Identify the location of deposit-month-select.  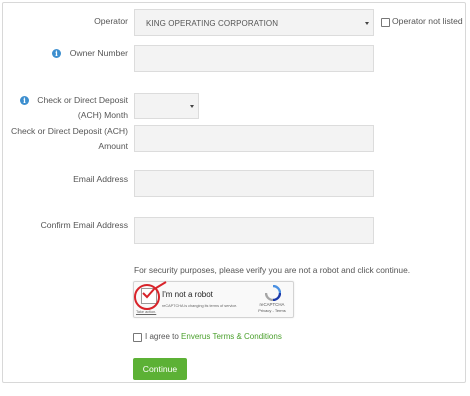
(166, 106).